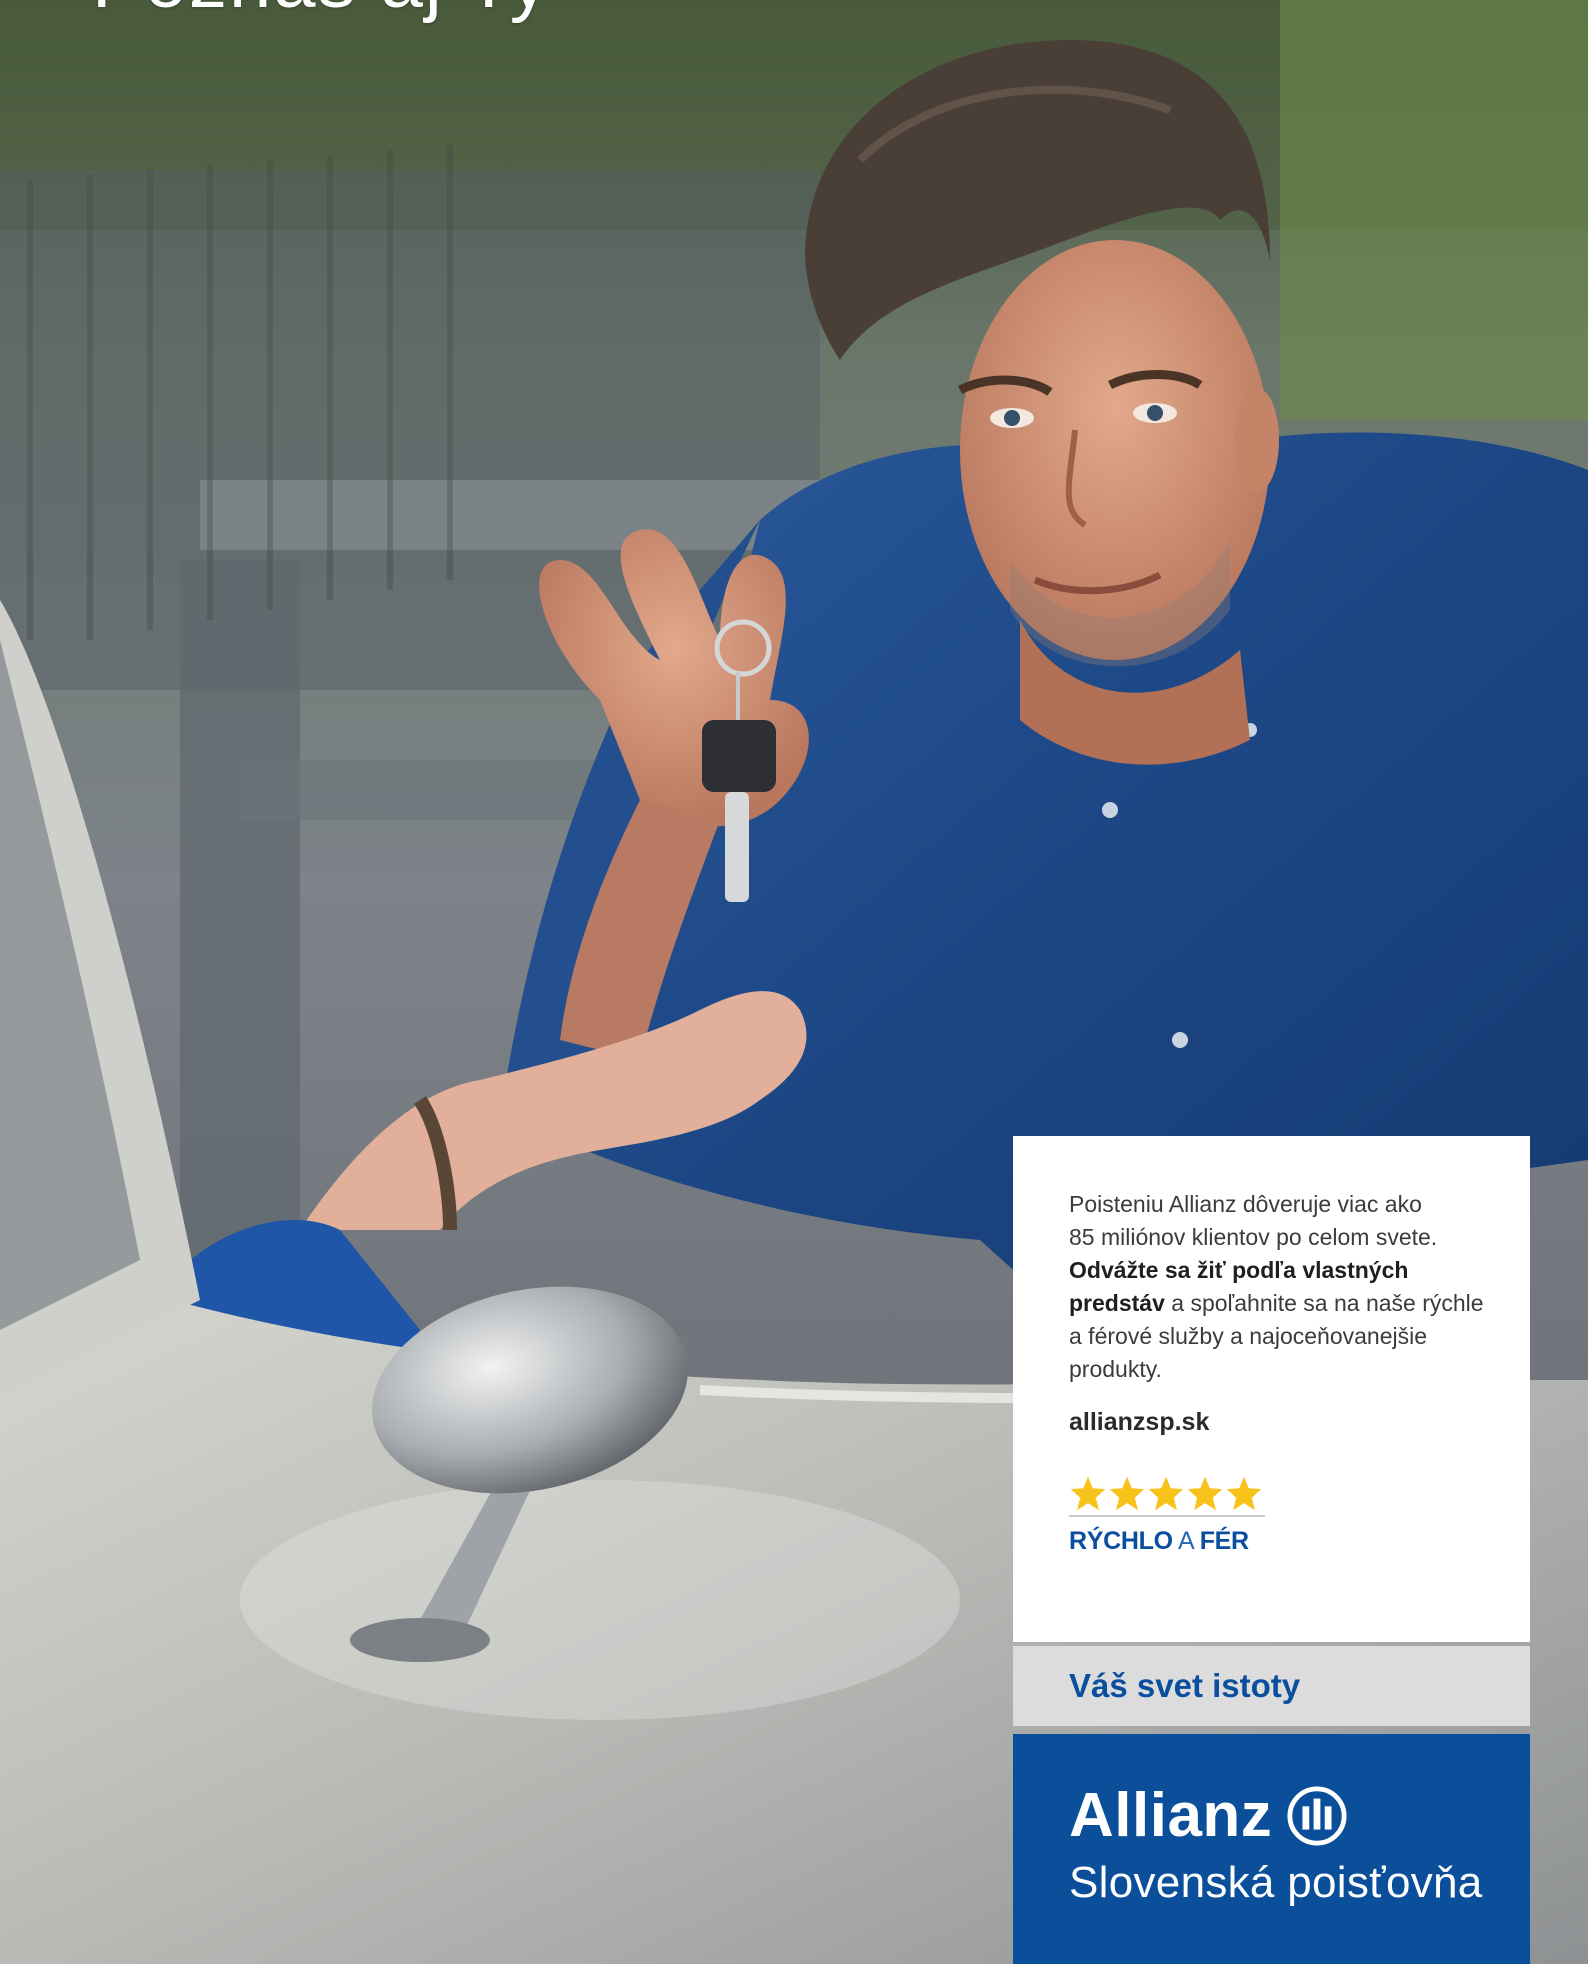 Image resolution: width=1588 pixels, height=1964 pixels. What do you see at coordinates (321, 12) in the screenshot?
I see `headline: Poznáš aj Ty` at bounding box center [321, 12].